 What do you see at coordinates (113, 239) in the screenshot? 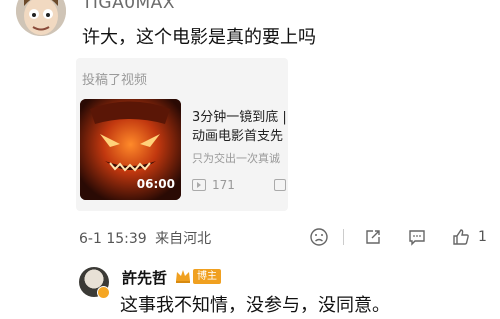
I see `comment-time: 6-1 15:39` at bounding box center [113, 239].